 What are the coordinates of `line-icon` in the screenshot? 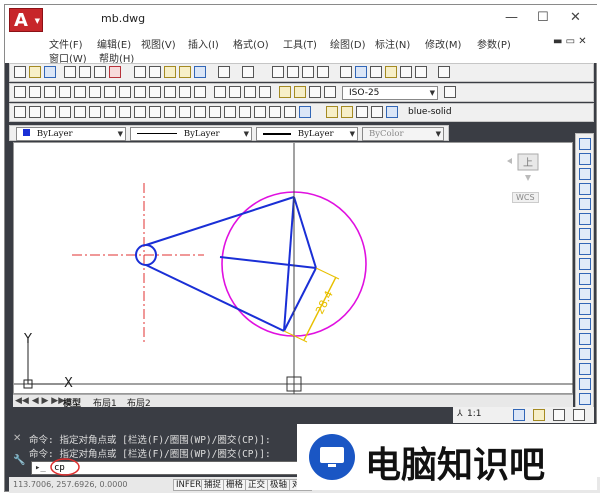 It's located at (20, 112).